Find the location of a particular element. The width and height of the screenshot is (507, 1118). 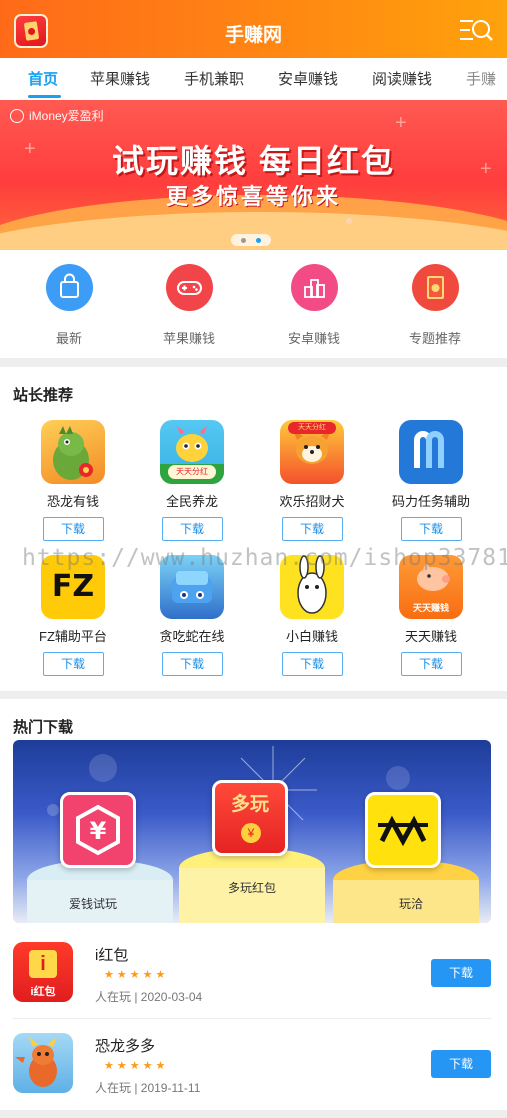

i-envelope-logo-text: i红包 is located at coordinates (43, 992).